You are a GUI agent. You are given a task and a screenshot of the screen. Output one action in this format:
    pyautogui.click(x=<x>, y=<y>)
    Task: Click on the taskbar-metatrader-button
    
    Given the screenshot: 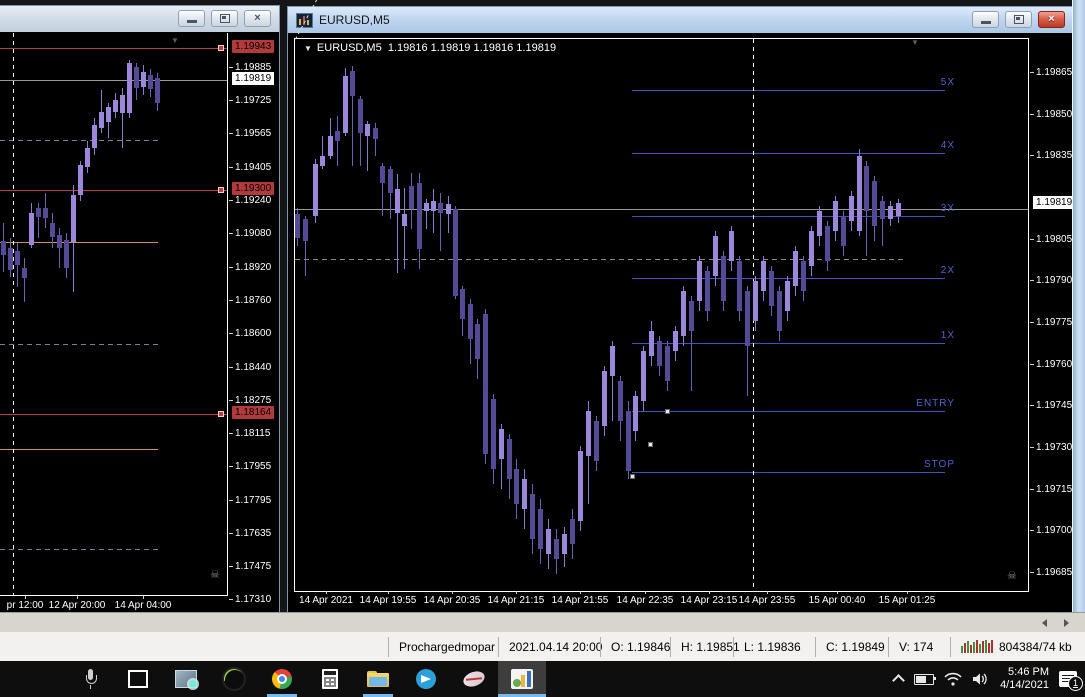 What is the action you would take?
    pyautogui.click(x=522, y=679)
    